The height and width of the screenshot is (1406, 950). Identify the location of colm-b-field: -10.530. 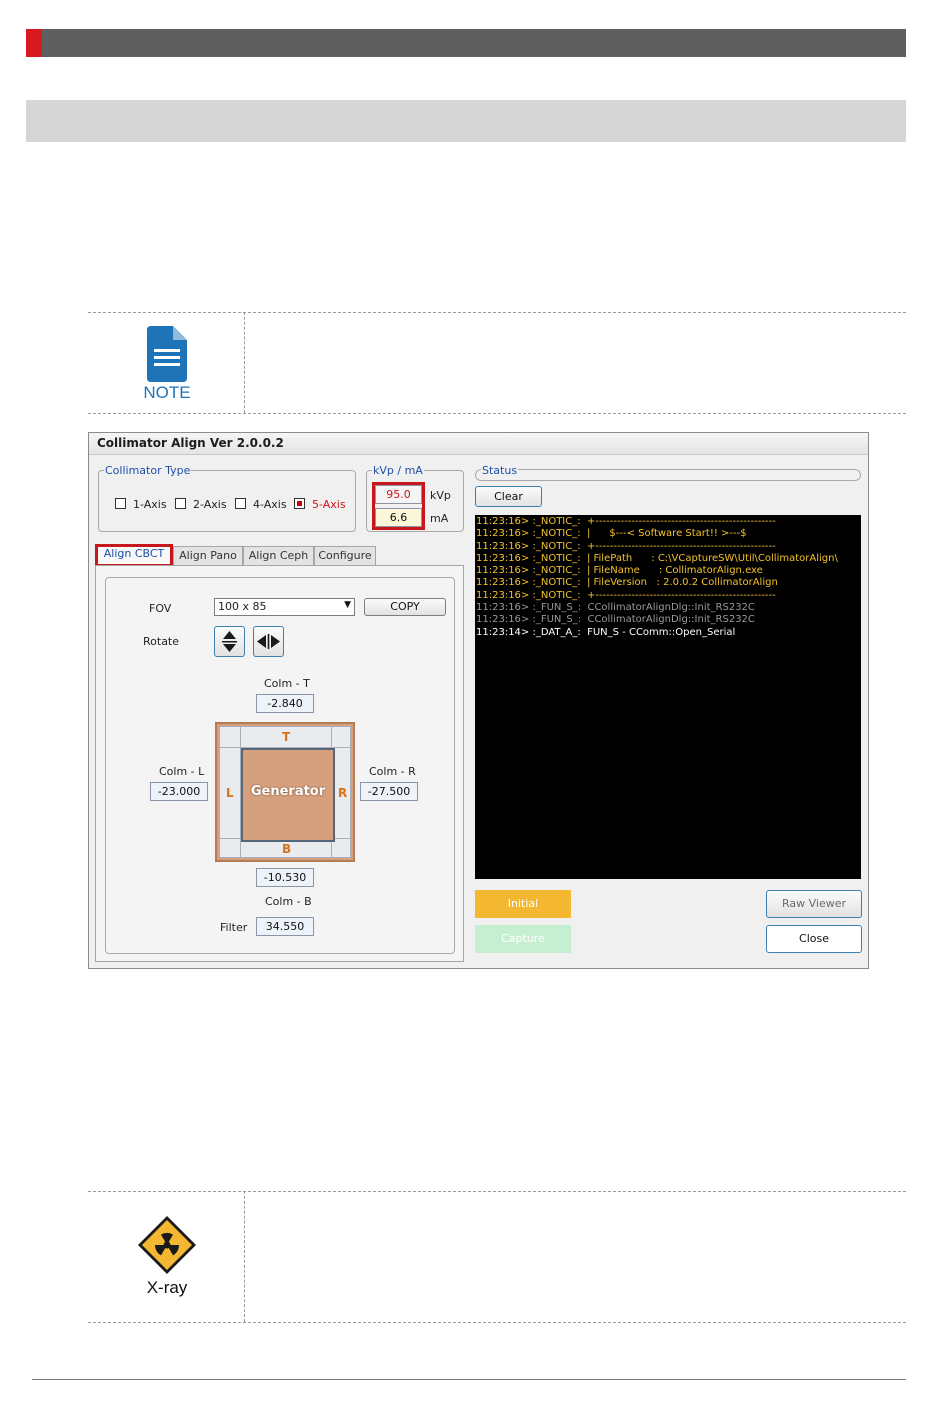
(285, 877).